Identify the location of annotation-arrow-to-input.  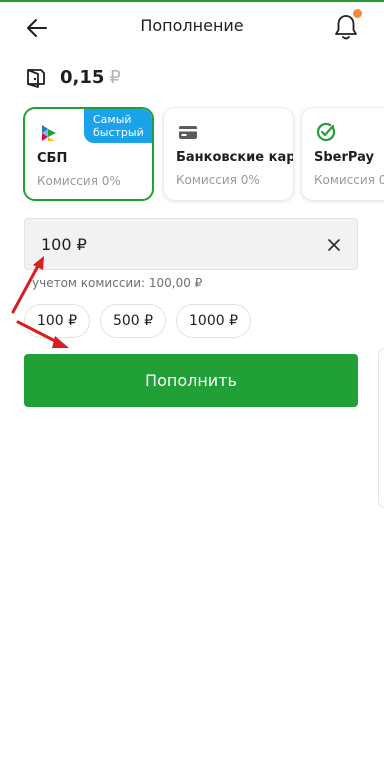
(27, 285).